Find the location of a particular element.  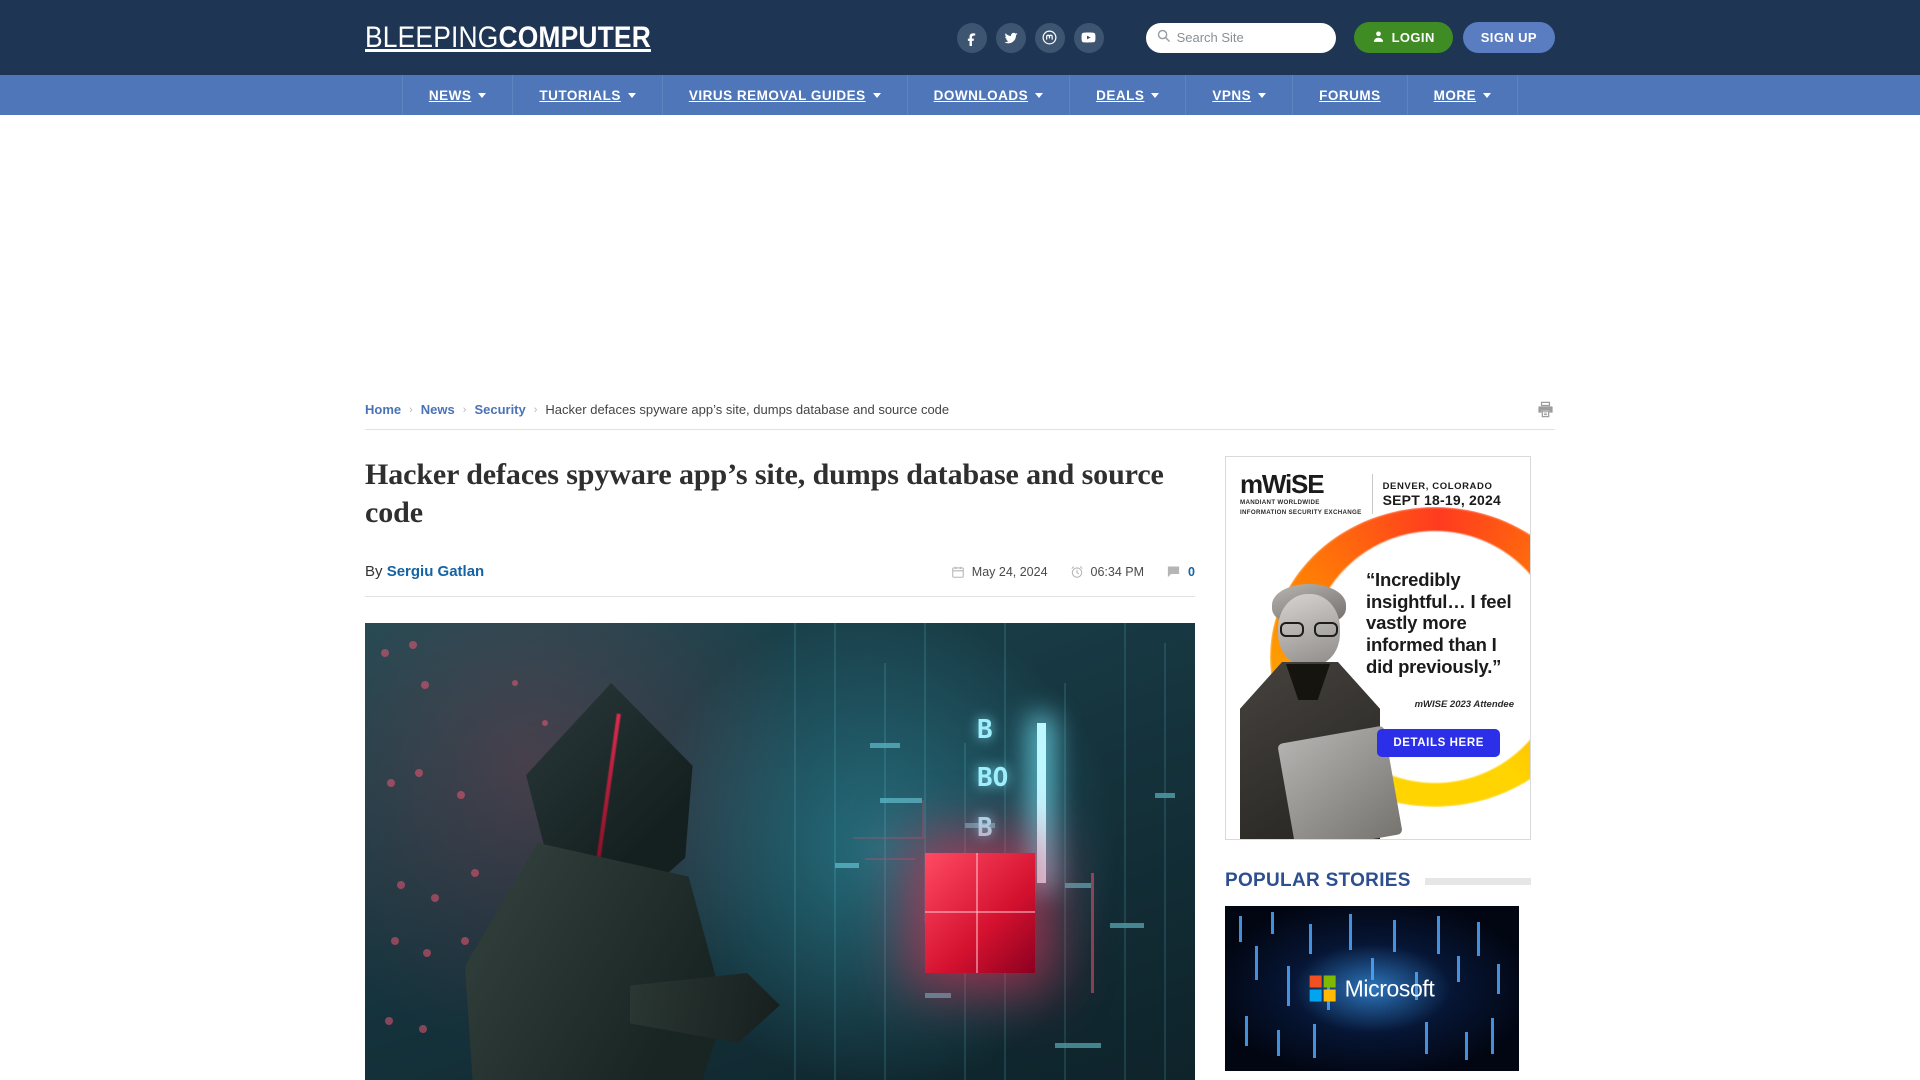

microsoft-logo-icon is located at coordinates (1322, 988).